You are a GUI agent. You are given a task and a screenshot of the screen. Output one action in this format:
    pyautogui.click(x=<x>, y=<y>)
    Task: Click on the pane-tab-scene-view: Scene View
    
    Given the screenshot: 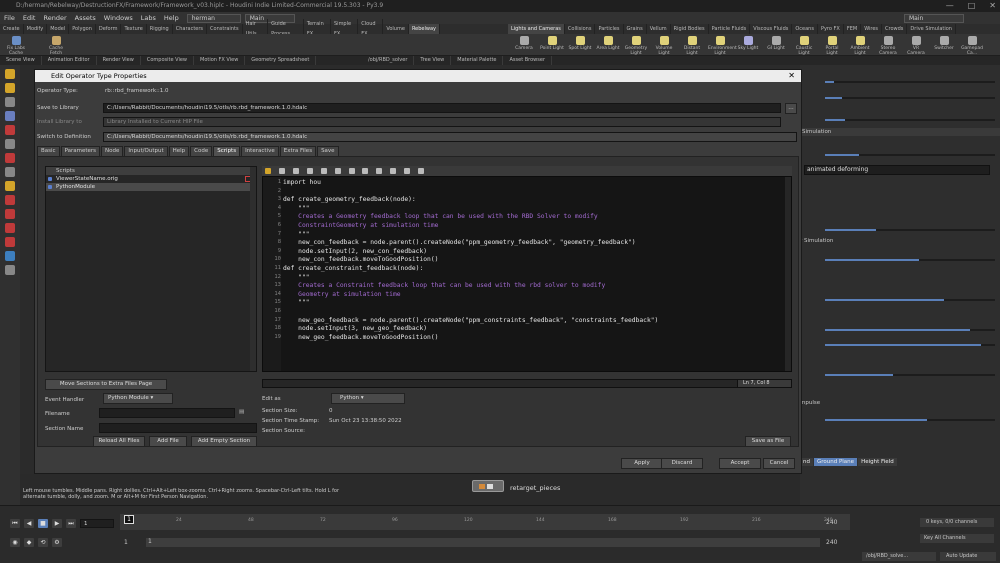 What is the action you would take?
    pyautogui.click(x=21, y=60)
    